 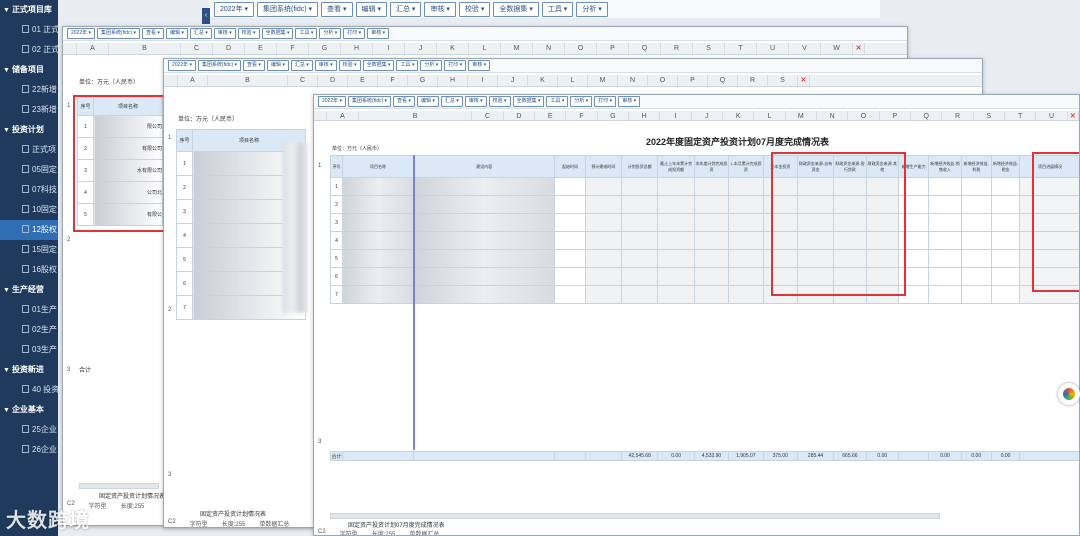 What do you see at coordinates (29, 130) in the screenshot?
I see `sidebar-group: ▼ 投资计划` at bounding box center [29, 130].